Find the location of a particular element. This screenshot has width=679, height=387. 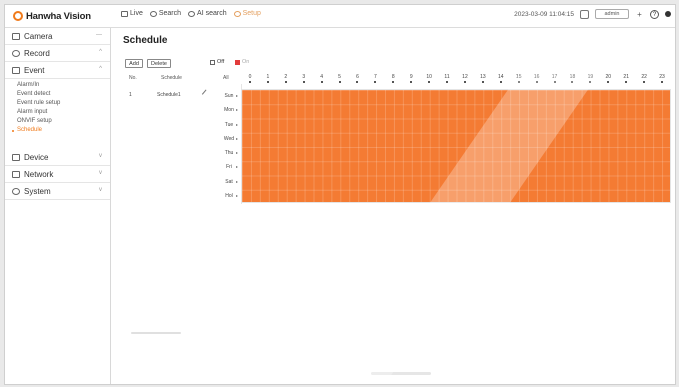

sidebar-section-system: System v is located at coordinates (57, 191).